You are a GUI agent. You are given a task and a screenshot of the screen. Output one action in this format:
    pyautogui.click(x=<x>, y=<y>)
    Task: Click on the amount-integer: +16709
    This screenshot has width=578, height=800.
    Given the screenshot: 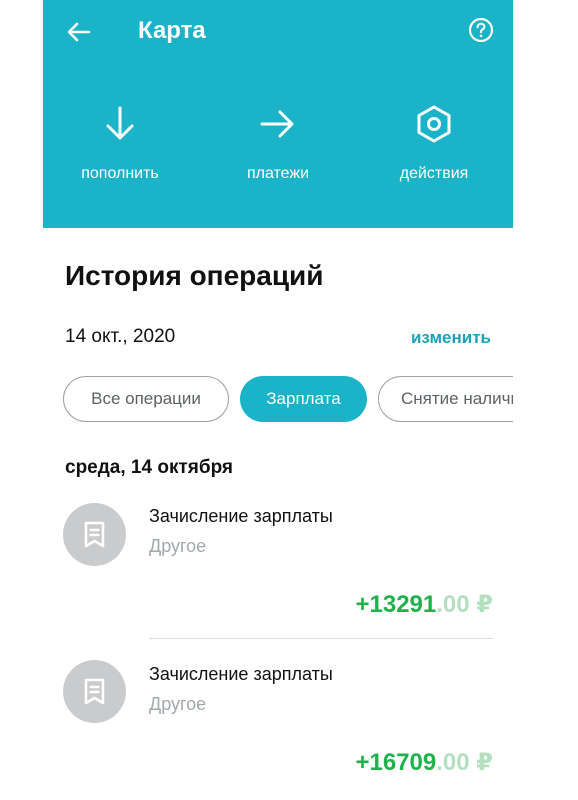 What is the action you would take?
    pyautogui.click(x=396, y=762)
    